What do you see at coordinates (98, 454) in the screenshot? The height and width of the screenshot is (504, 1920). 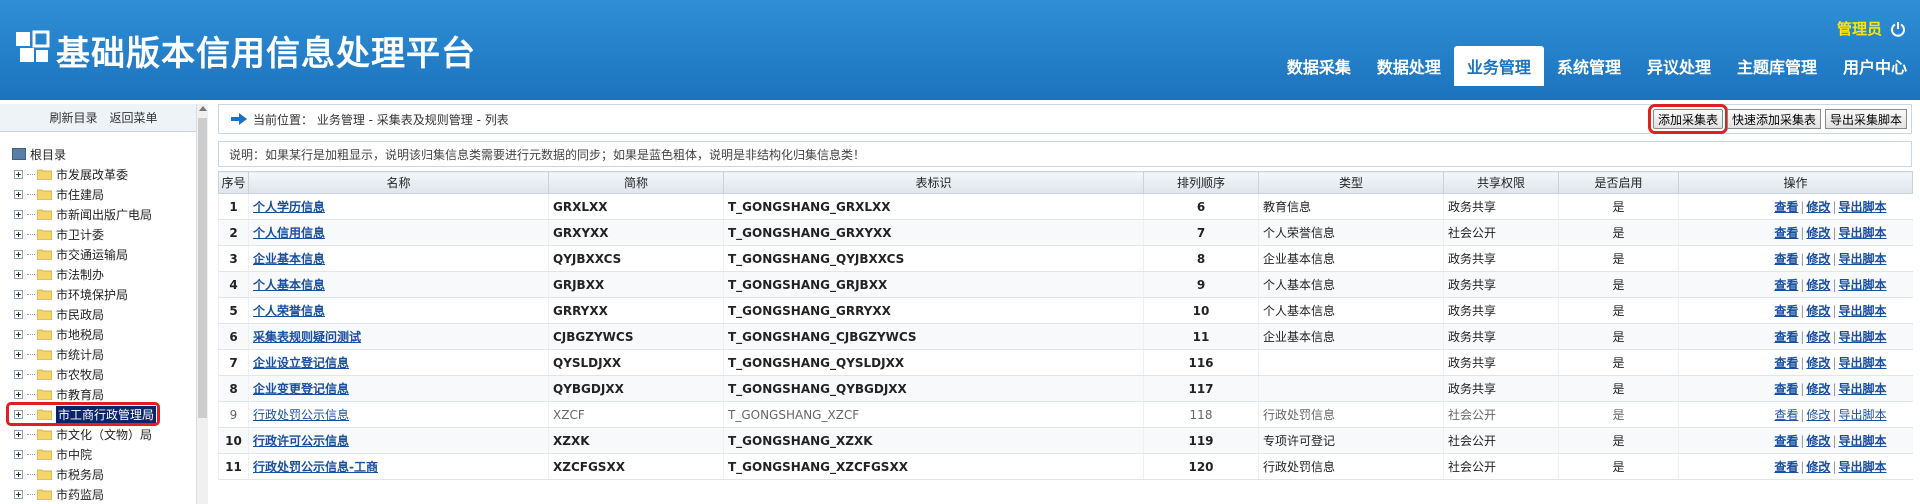 I see `tree-item: 市中院` at bounding box center [98, 454].